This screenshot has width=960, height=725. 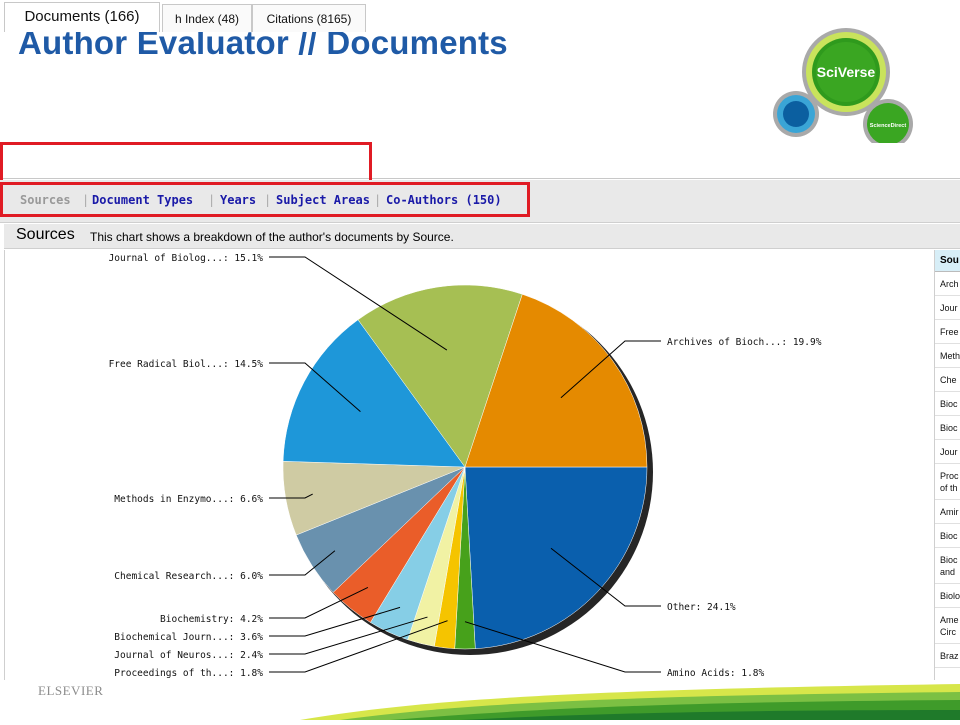 What do you see at coordinates (207, 18) in the screenshot?
I see `tab-h-index: h Index (48)` at bounding box center [207, 18].